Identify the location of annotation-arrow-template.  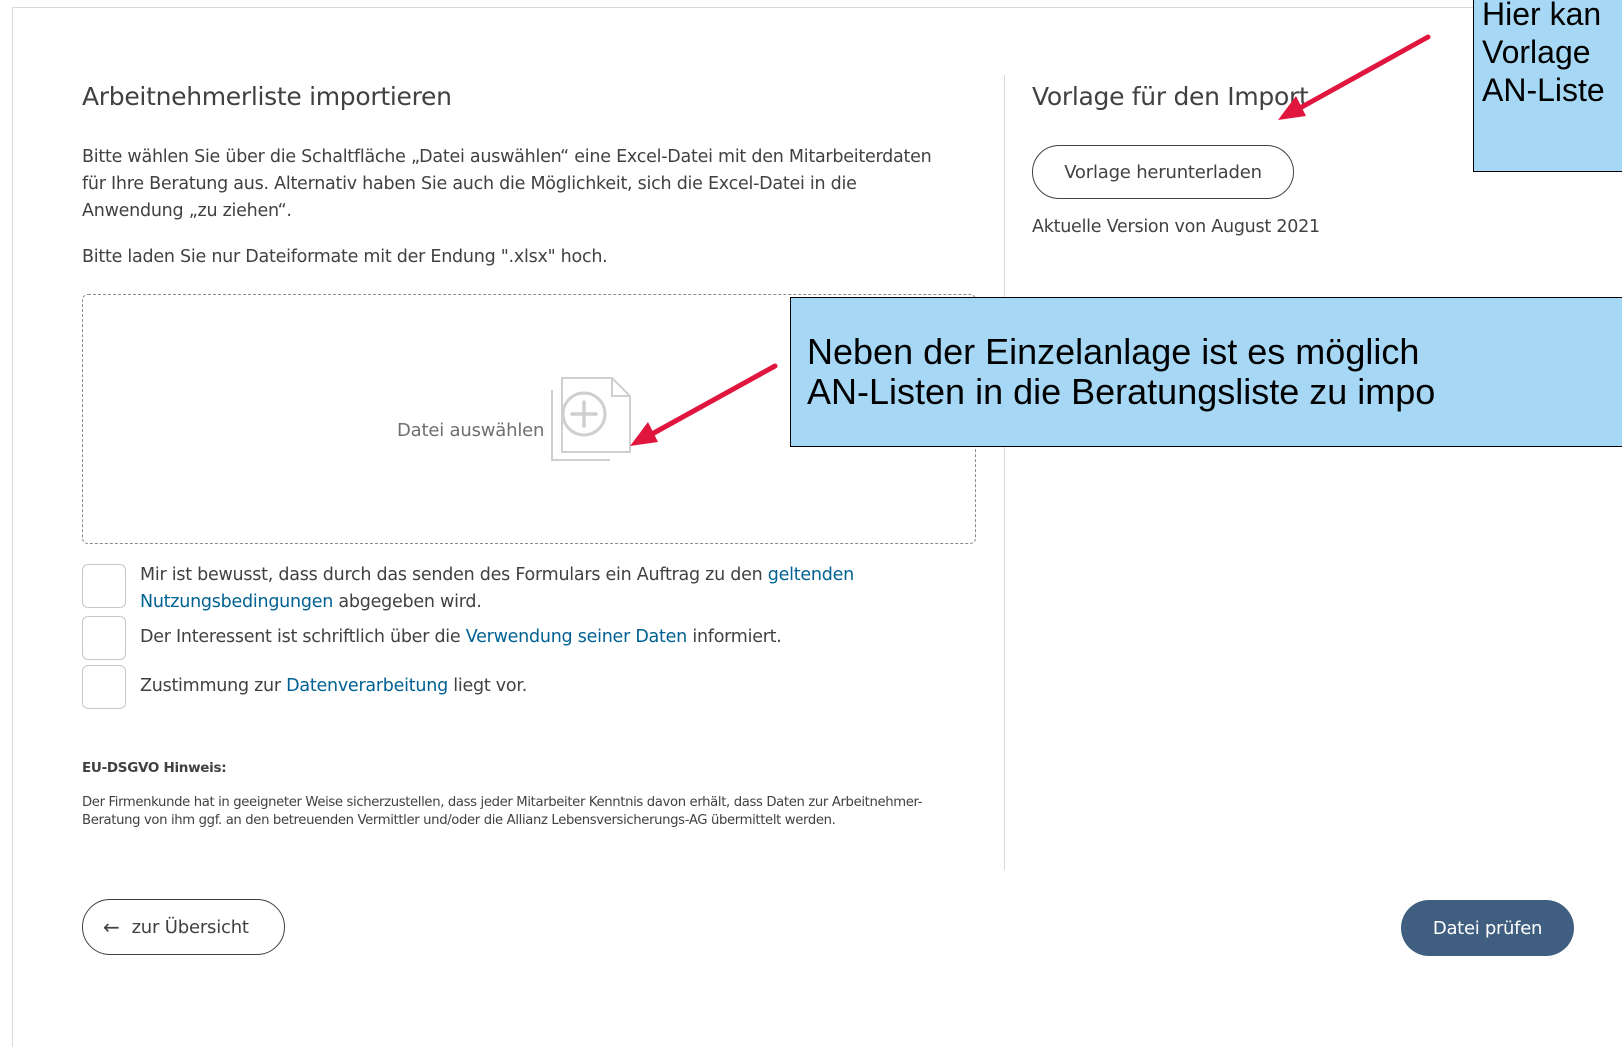
(1354, 77).